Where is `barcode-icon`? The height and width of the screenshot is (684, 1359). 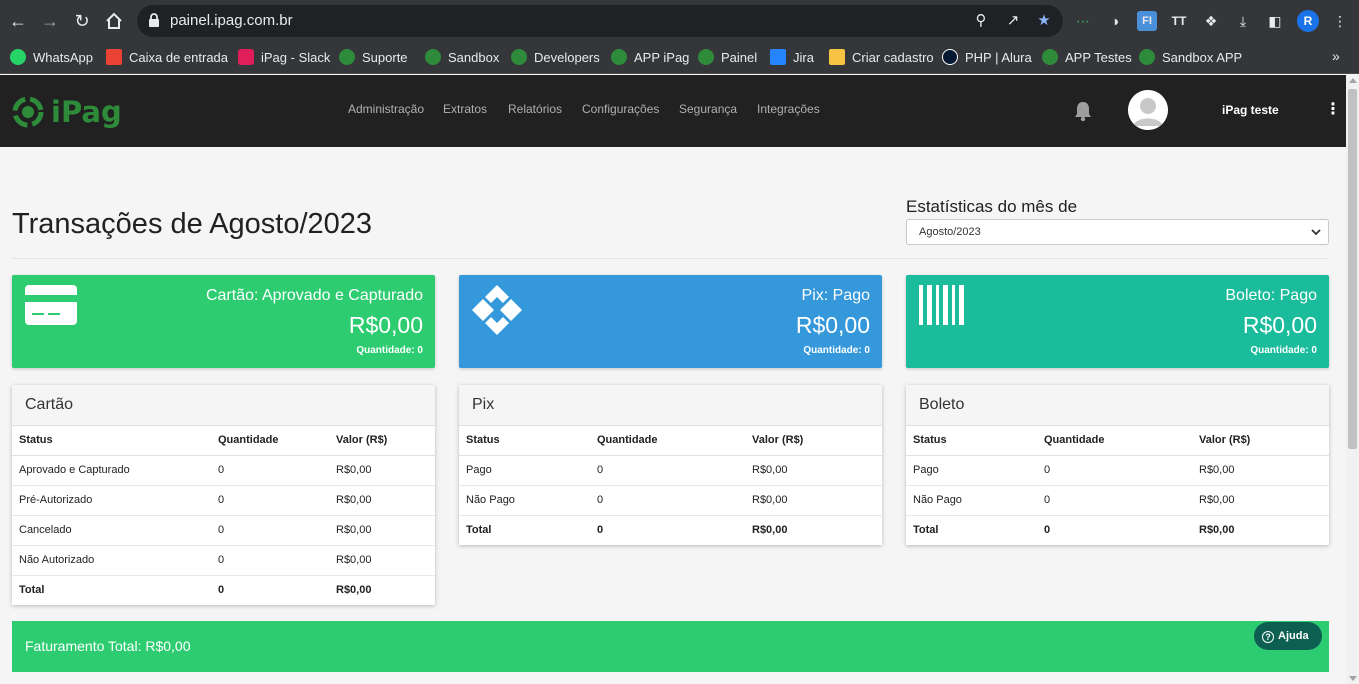
barcode-icon is located at coordinates (941, 305).